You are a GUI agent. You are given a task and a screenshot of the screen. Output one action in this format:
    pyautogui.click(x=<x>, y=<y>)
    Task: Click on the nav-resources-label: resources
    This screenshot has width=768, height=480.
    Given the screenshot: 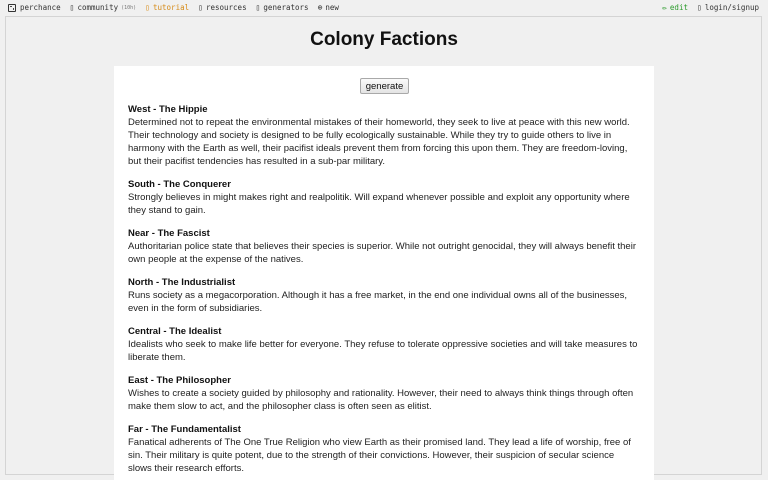 What is the action you would take?
    pyautogui.click(x=226, y=7)
    